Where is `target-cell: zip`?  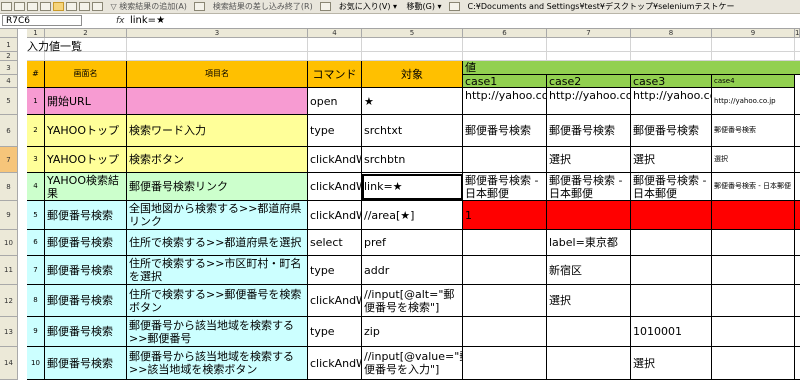
target-cell: zip is located at coordinates (412, 332).